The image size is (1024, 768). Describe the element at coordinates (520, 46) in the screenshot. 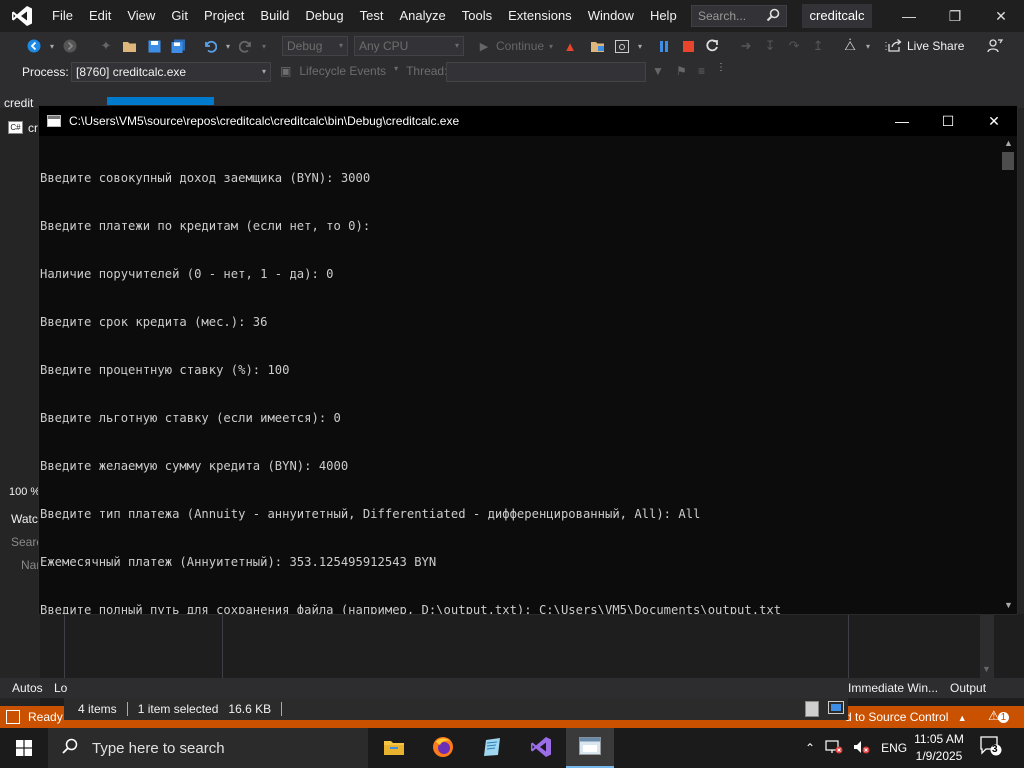

I see `continue-button-label: Continue` at that location.